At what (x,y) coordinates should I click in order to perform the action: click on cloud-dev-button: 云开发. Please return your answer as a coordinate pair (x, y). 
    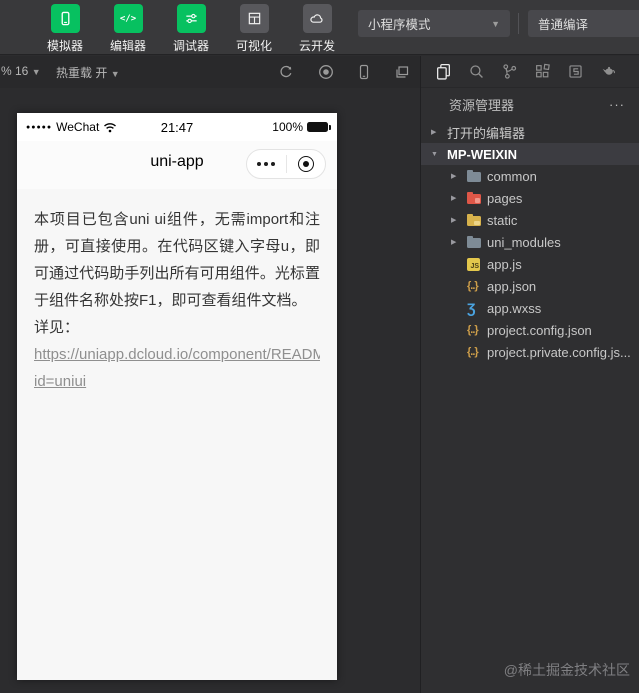
    Looking at the image, I should click on (317, 29).